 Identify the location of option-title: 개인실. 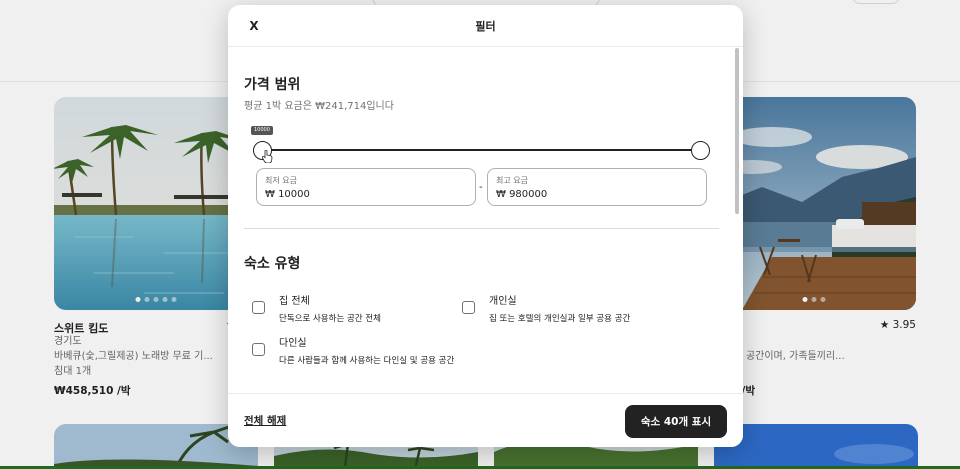
(503, 301).